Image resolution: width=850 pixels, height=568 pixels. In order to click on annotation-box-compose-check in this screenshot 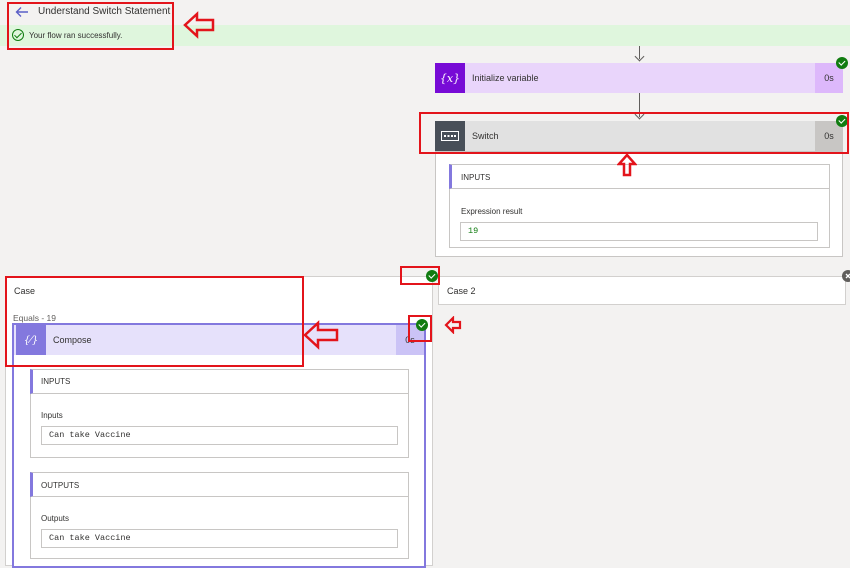, I will do `click(420, 328)`.